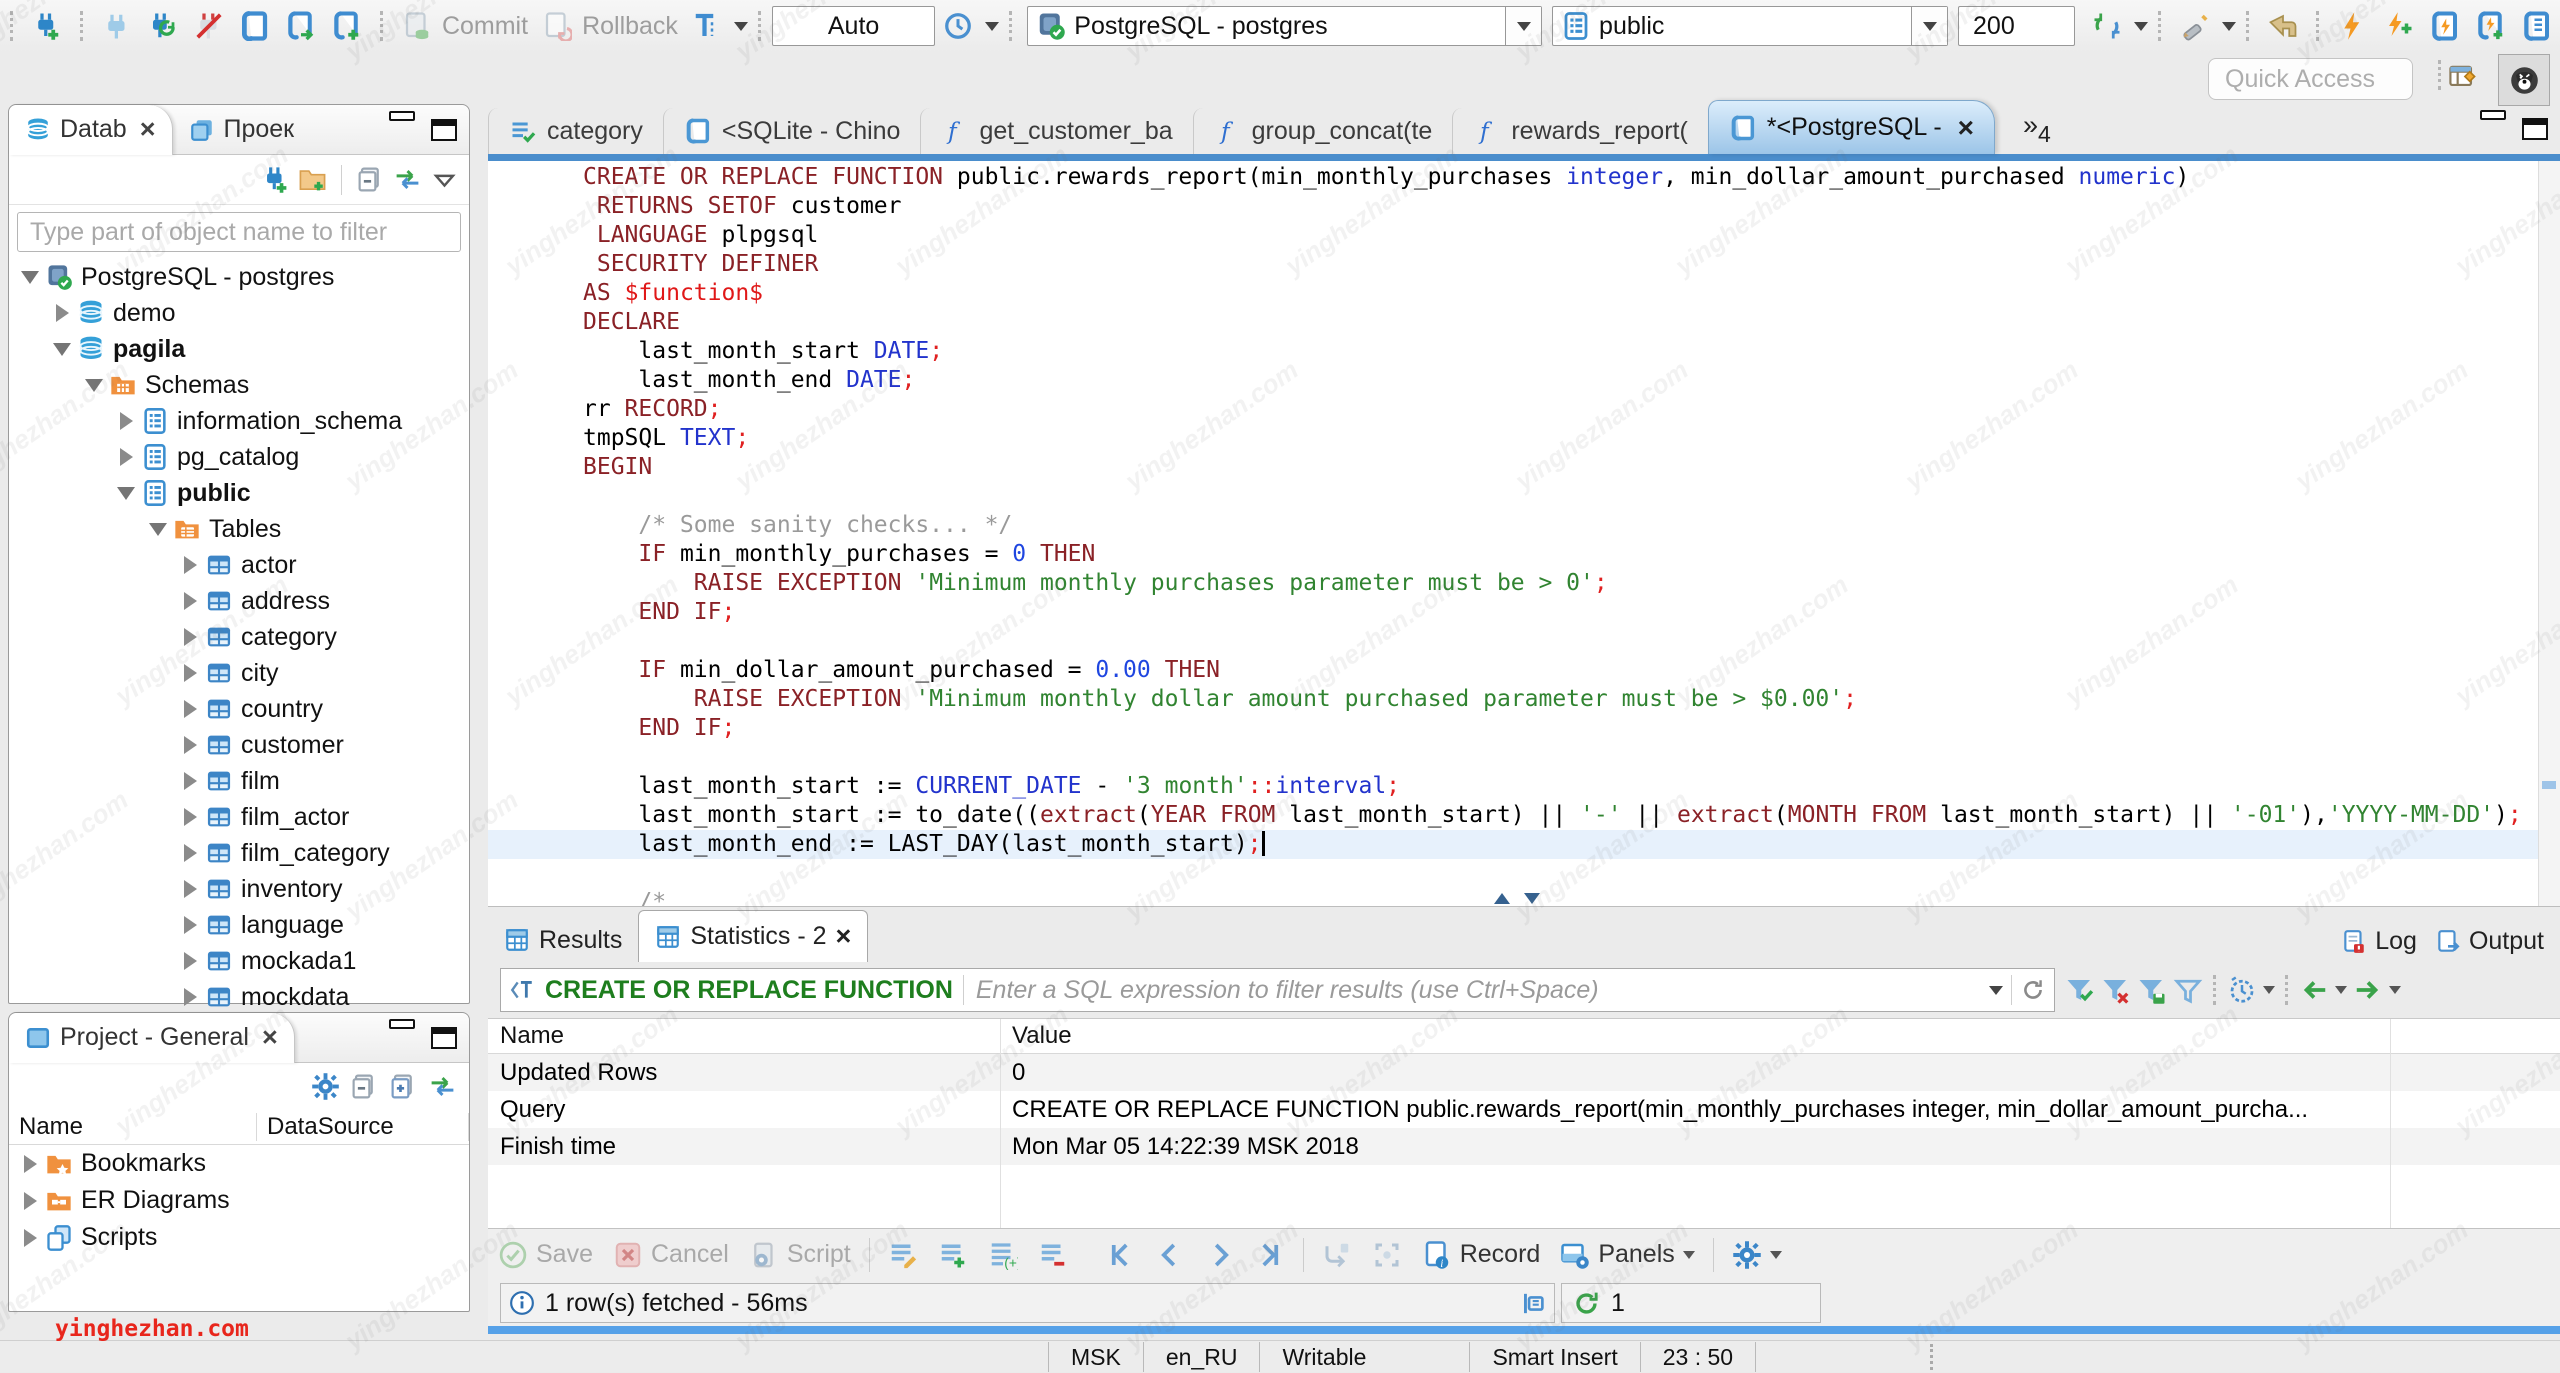 This screenshot has width=2560, height=1373. I want to click on zoom-cell-icon, so click(1387, 1255).